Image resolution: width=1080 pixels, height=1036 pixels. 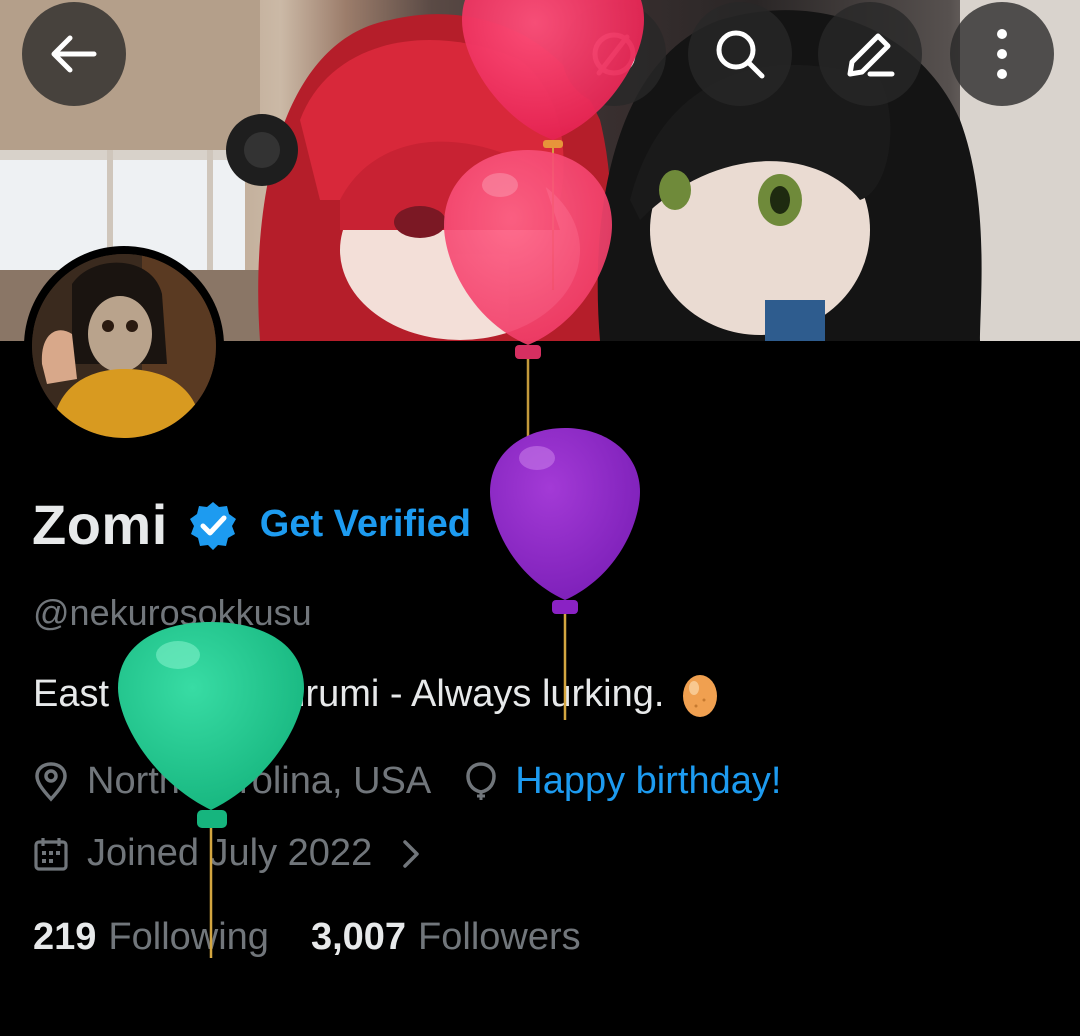 I want to click on slash-circle-icon, so click(x=614, y=54).